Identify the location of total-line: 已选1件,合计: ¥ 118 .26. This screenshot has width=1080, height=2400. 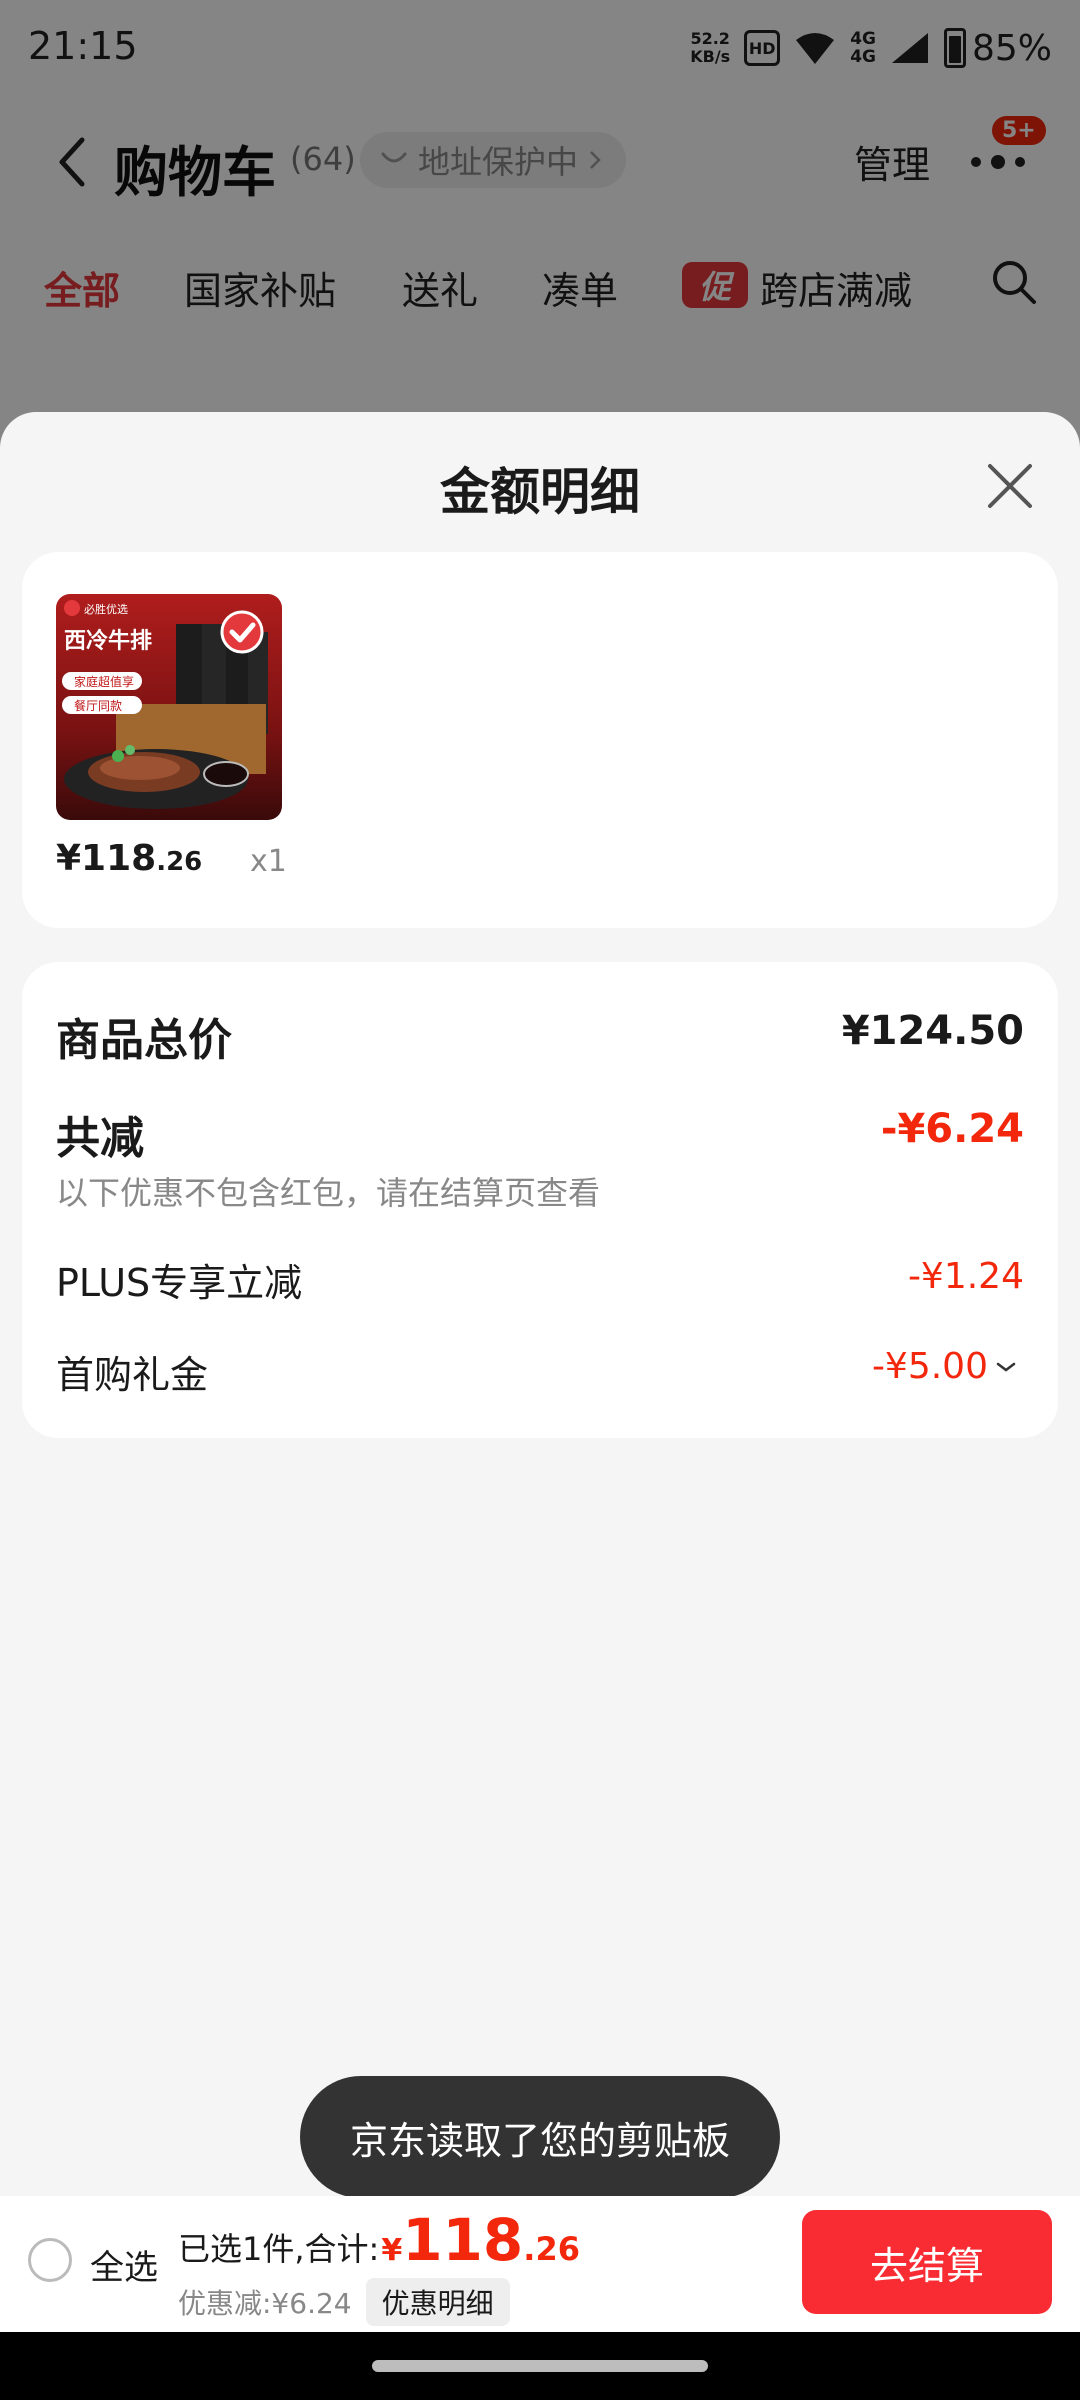
(379, 2240).